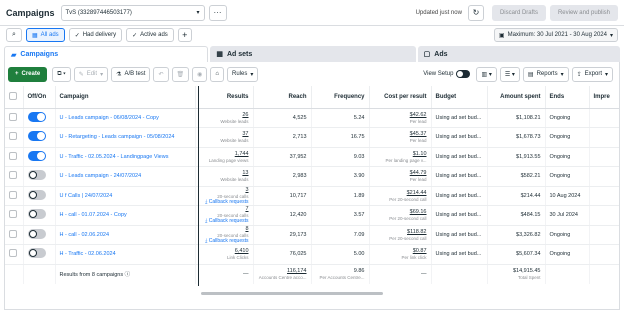  What do you see at coordinates (45, 35) in the screenshot?
I see `filter-all-ads: ▦ All ads` at bounding box center [45, 35].